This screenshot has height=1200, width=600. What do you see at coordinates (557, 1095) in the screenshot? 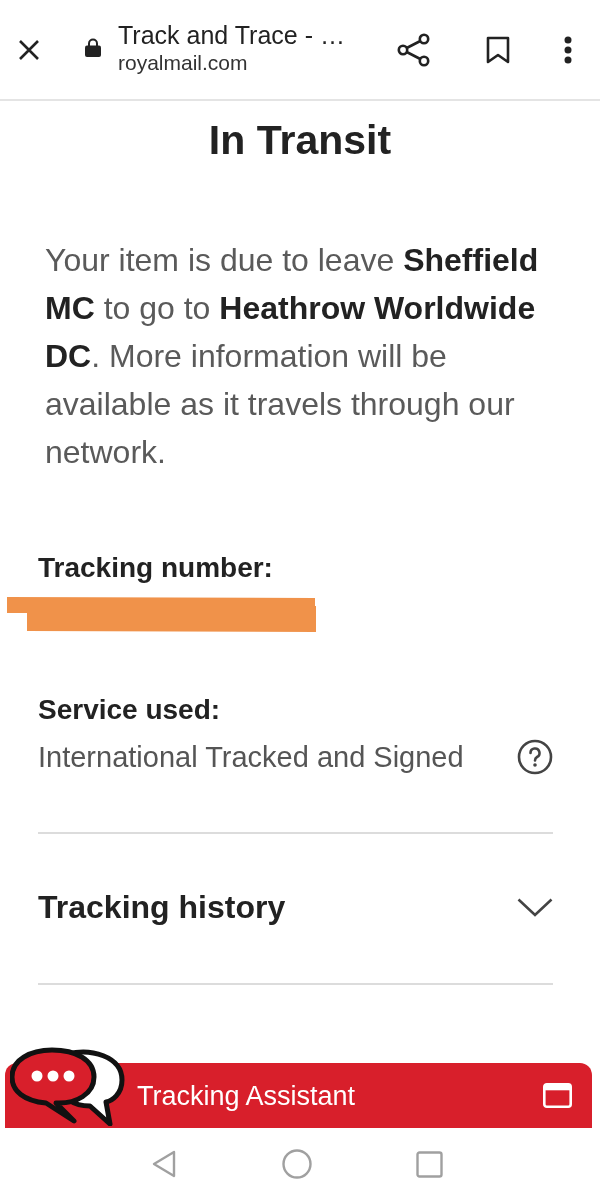
I see `window-icon` at bounding box center [557, 1095].